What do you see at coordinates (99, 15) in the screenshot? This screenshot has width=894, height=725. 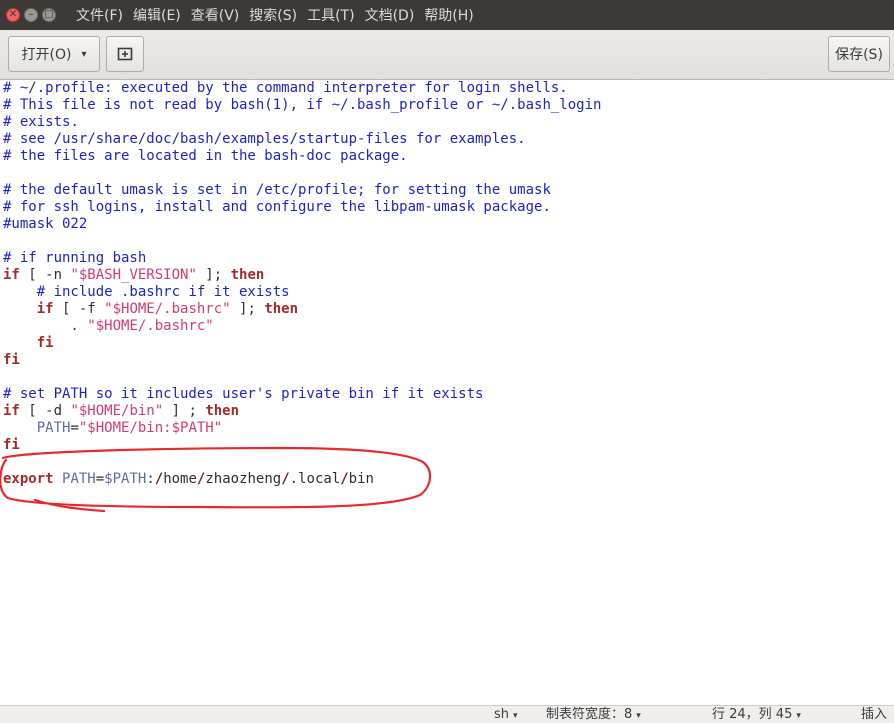 I see `menu-file: 文件(F)` at bounding box center [99, 15].